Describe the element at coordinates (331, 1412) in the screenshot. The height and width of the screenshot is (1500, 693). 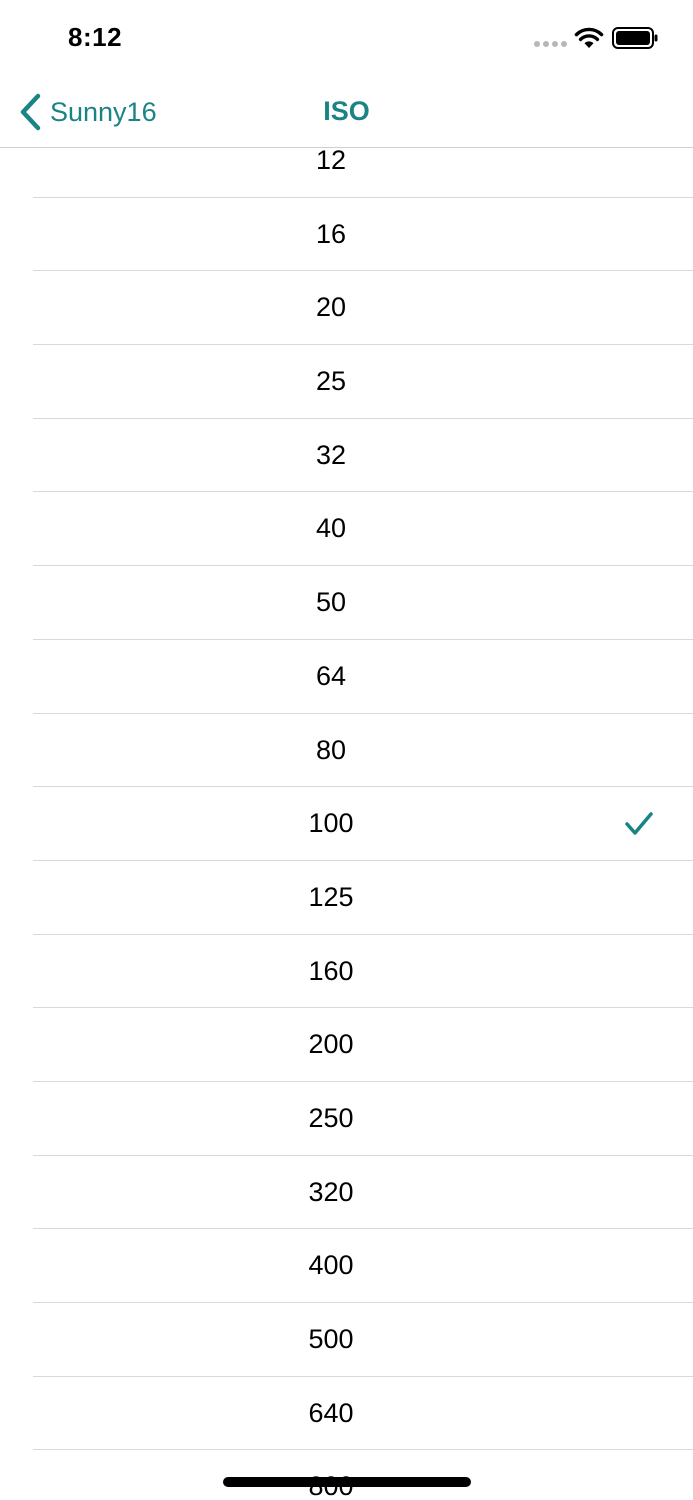
I see `iso-option-label: 640` at that location.